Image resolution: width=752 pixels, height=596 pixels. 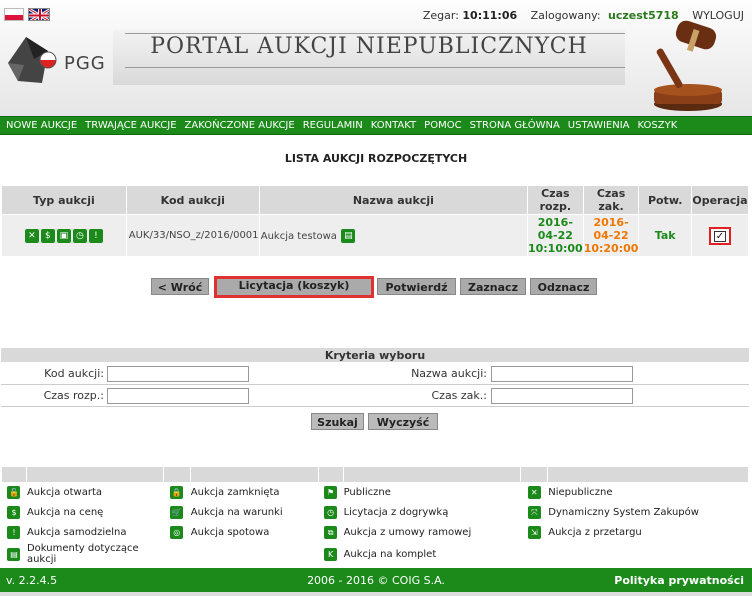 What do you see at coordinates (178, 396) in the screenshot?
I see `start-input` at bounding box center [178, 396].